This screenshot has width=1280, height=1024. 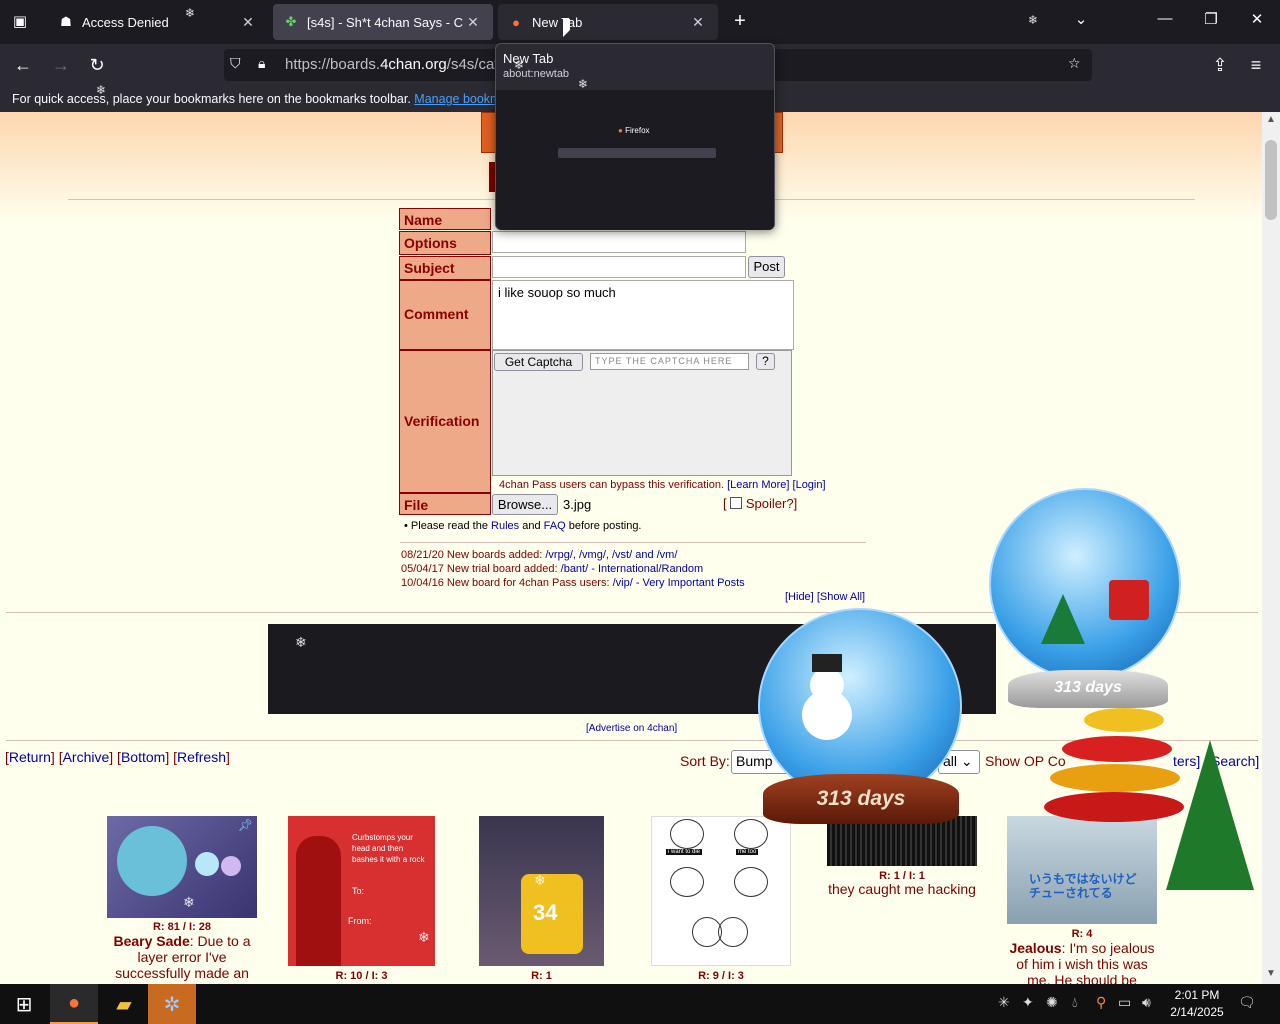 What do you see at coordinates (721, 891) in the screenshot?
I see `thread-thumbnail: i want to die me too` at bounding box center [721, 891].